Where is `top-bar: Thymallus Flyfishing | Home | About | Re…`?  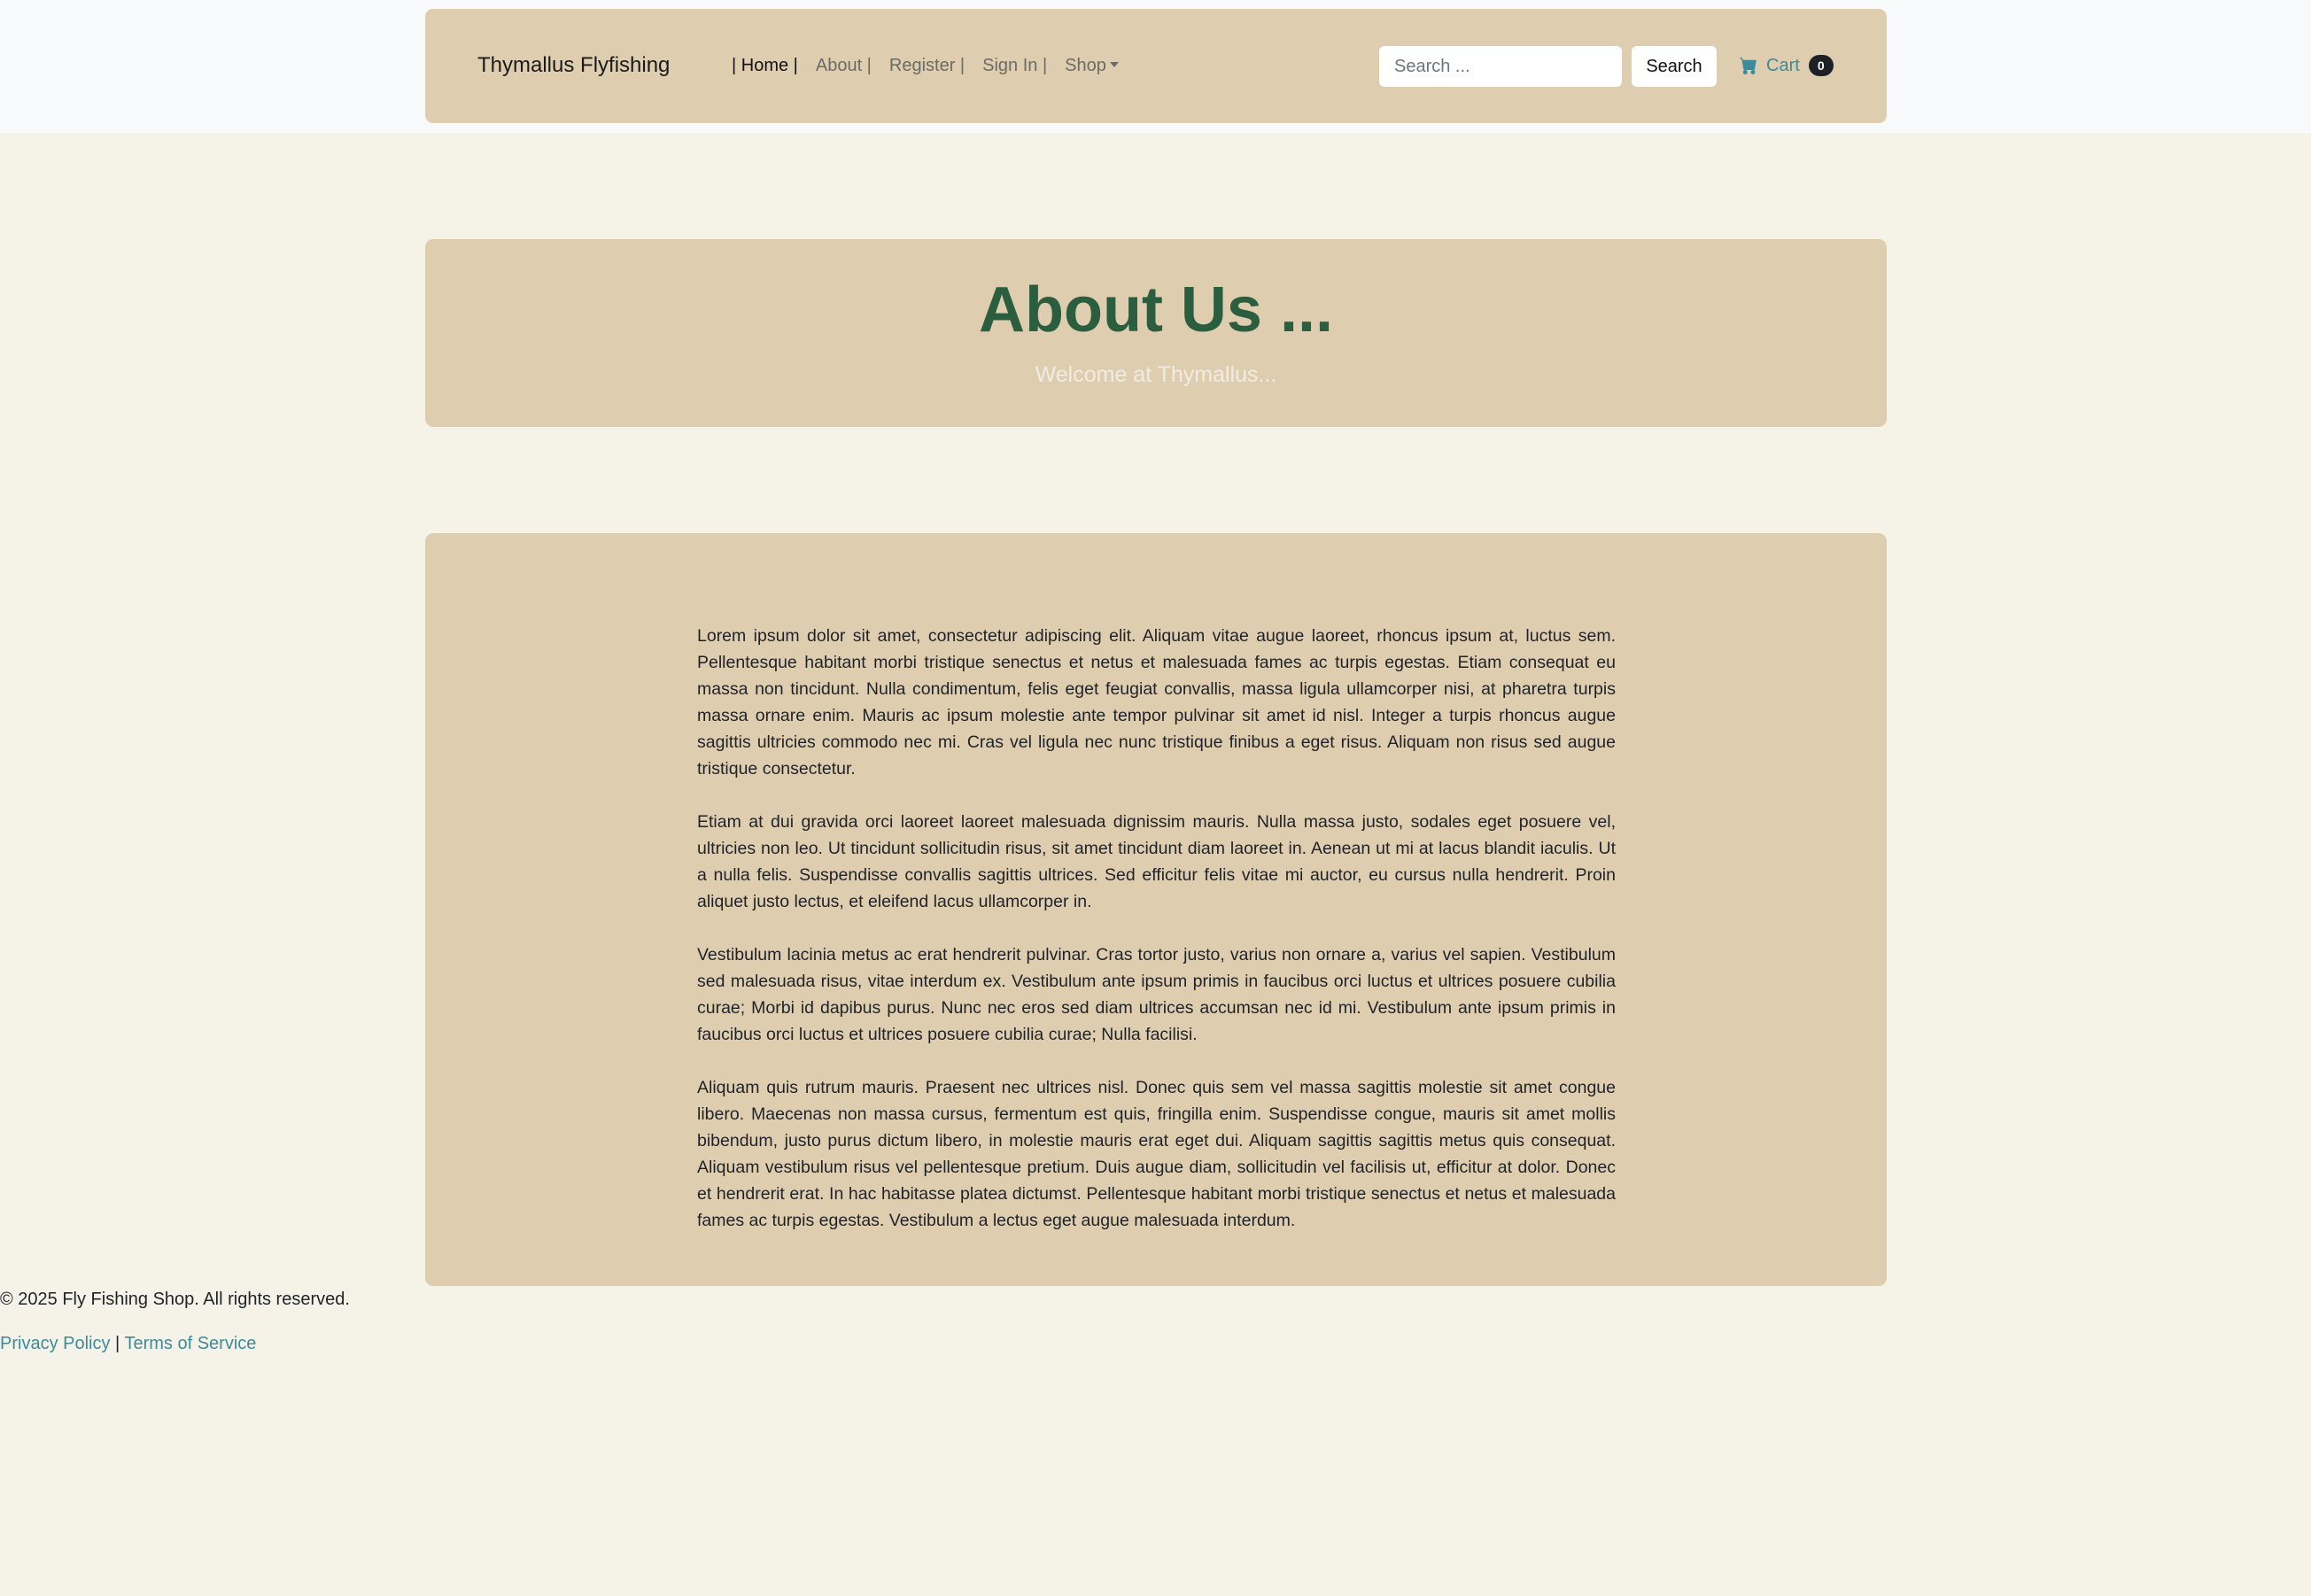
top-bar: Thymallus Flyfishing | Home | About | Re… is located at coordinates (1155, 66).